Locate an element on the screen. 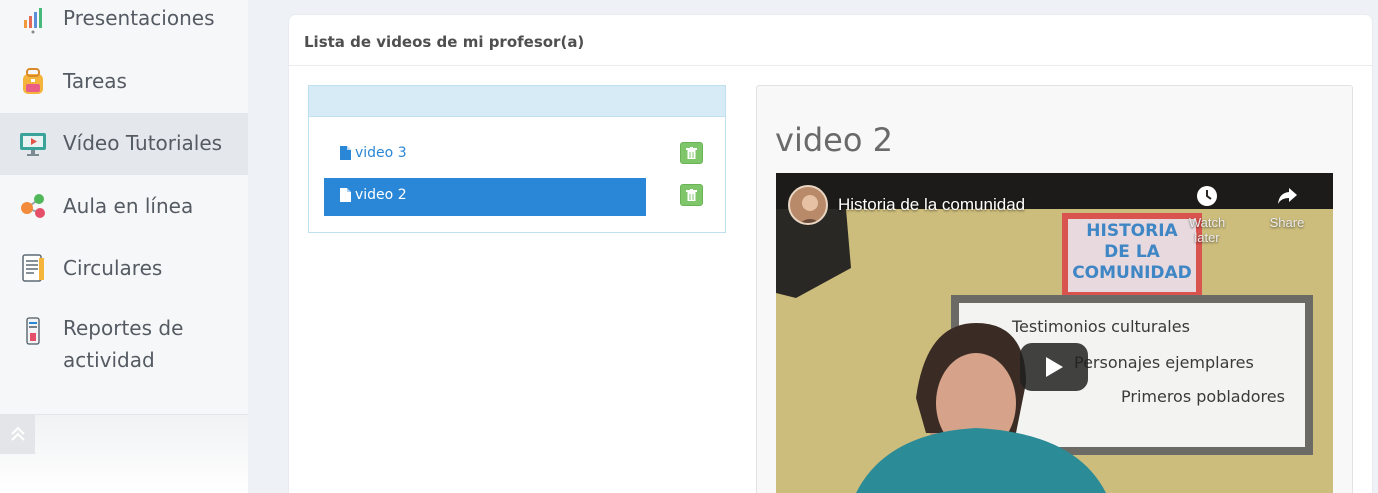 The image size is (1378, 493). video-link: video 2 is located at coordinates (373, 195).